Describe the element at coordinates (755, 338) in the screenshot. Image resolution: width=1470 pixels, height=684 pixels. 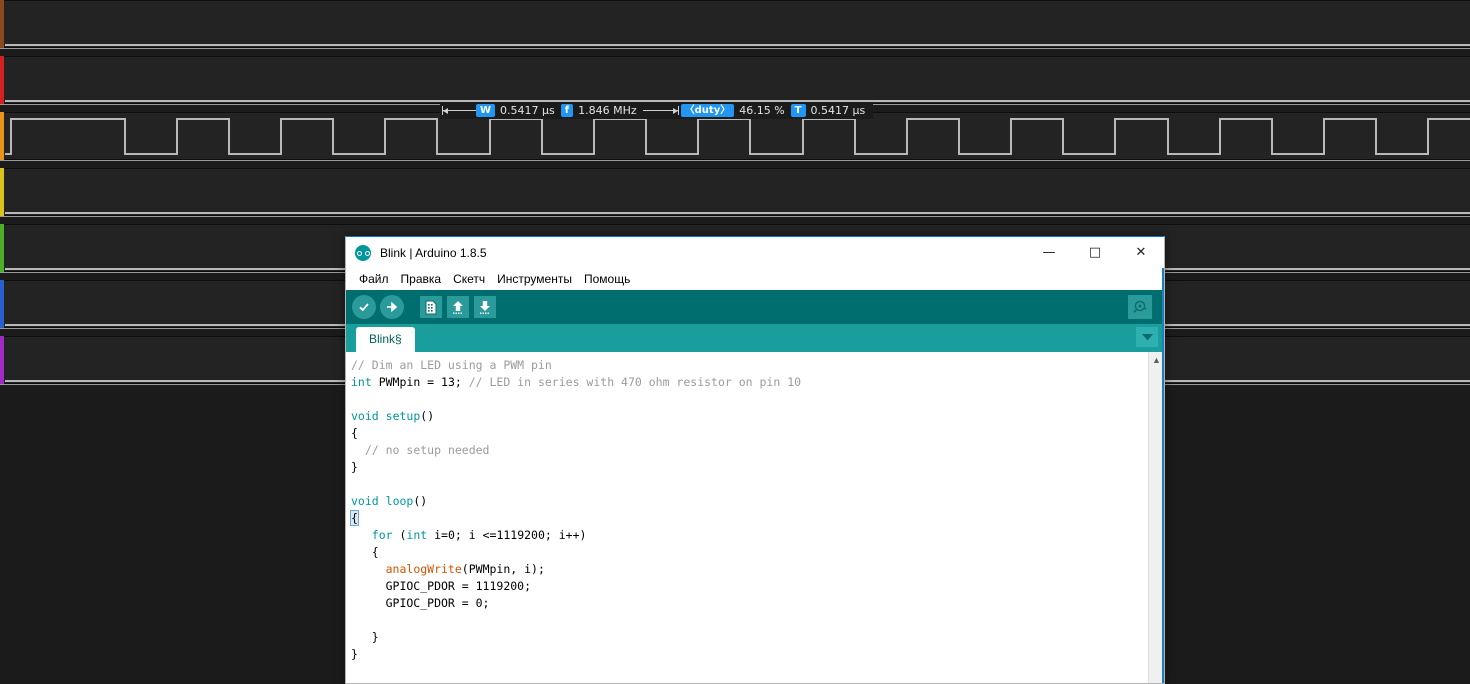
I see `sketch-tabbar: Blink§` at that location.